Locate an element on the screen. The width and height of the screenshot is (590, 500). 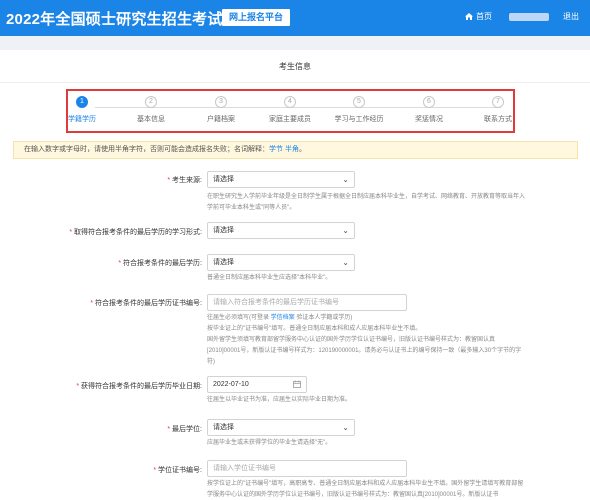
logout-link: 退出 is located at coordinates (571, 16).